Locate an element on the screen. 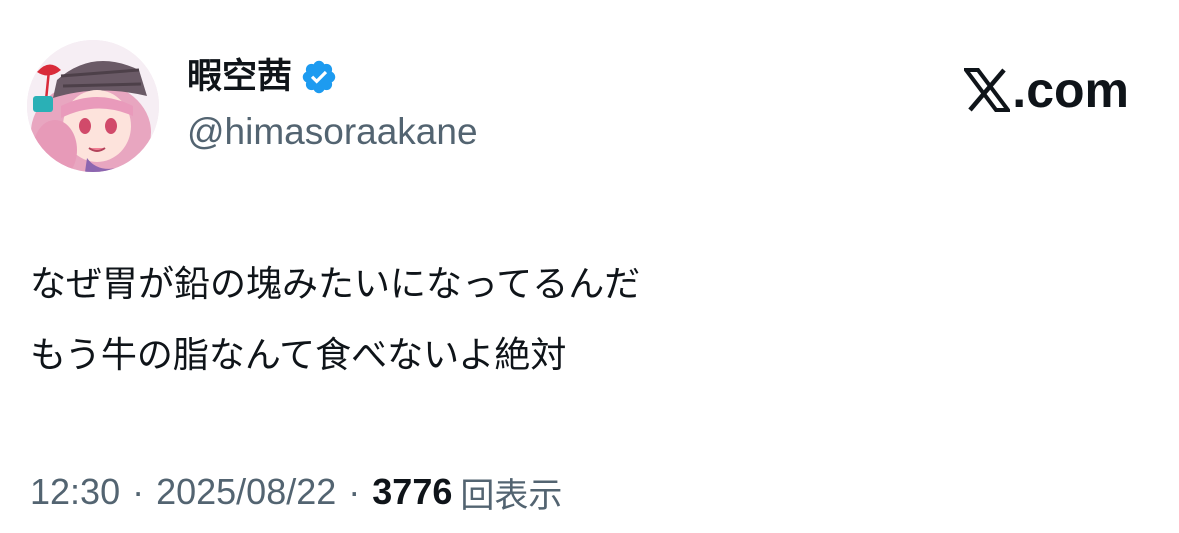  verified-badge-icon is located at coordinates (319, 77).